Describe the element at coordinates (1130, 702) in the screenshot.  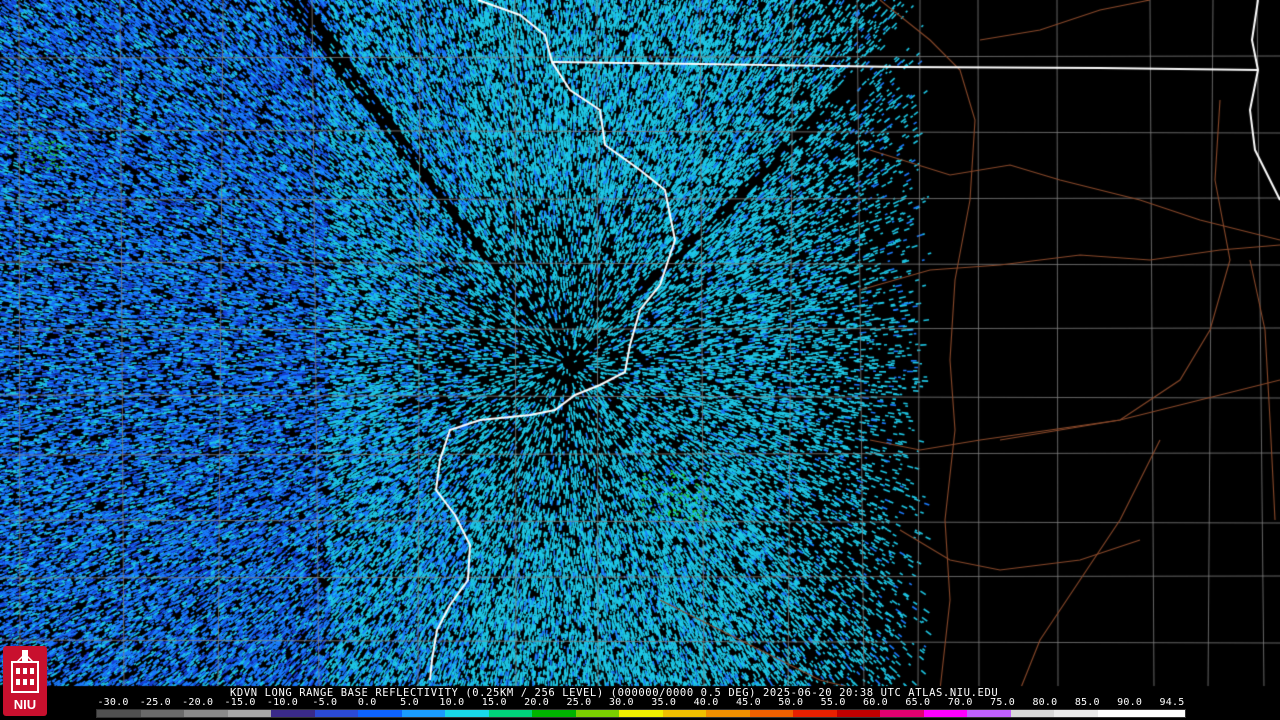
I see `scale-label: 90.0` at that location.